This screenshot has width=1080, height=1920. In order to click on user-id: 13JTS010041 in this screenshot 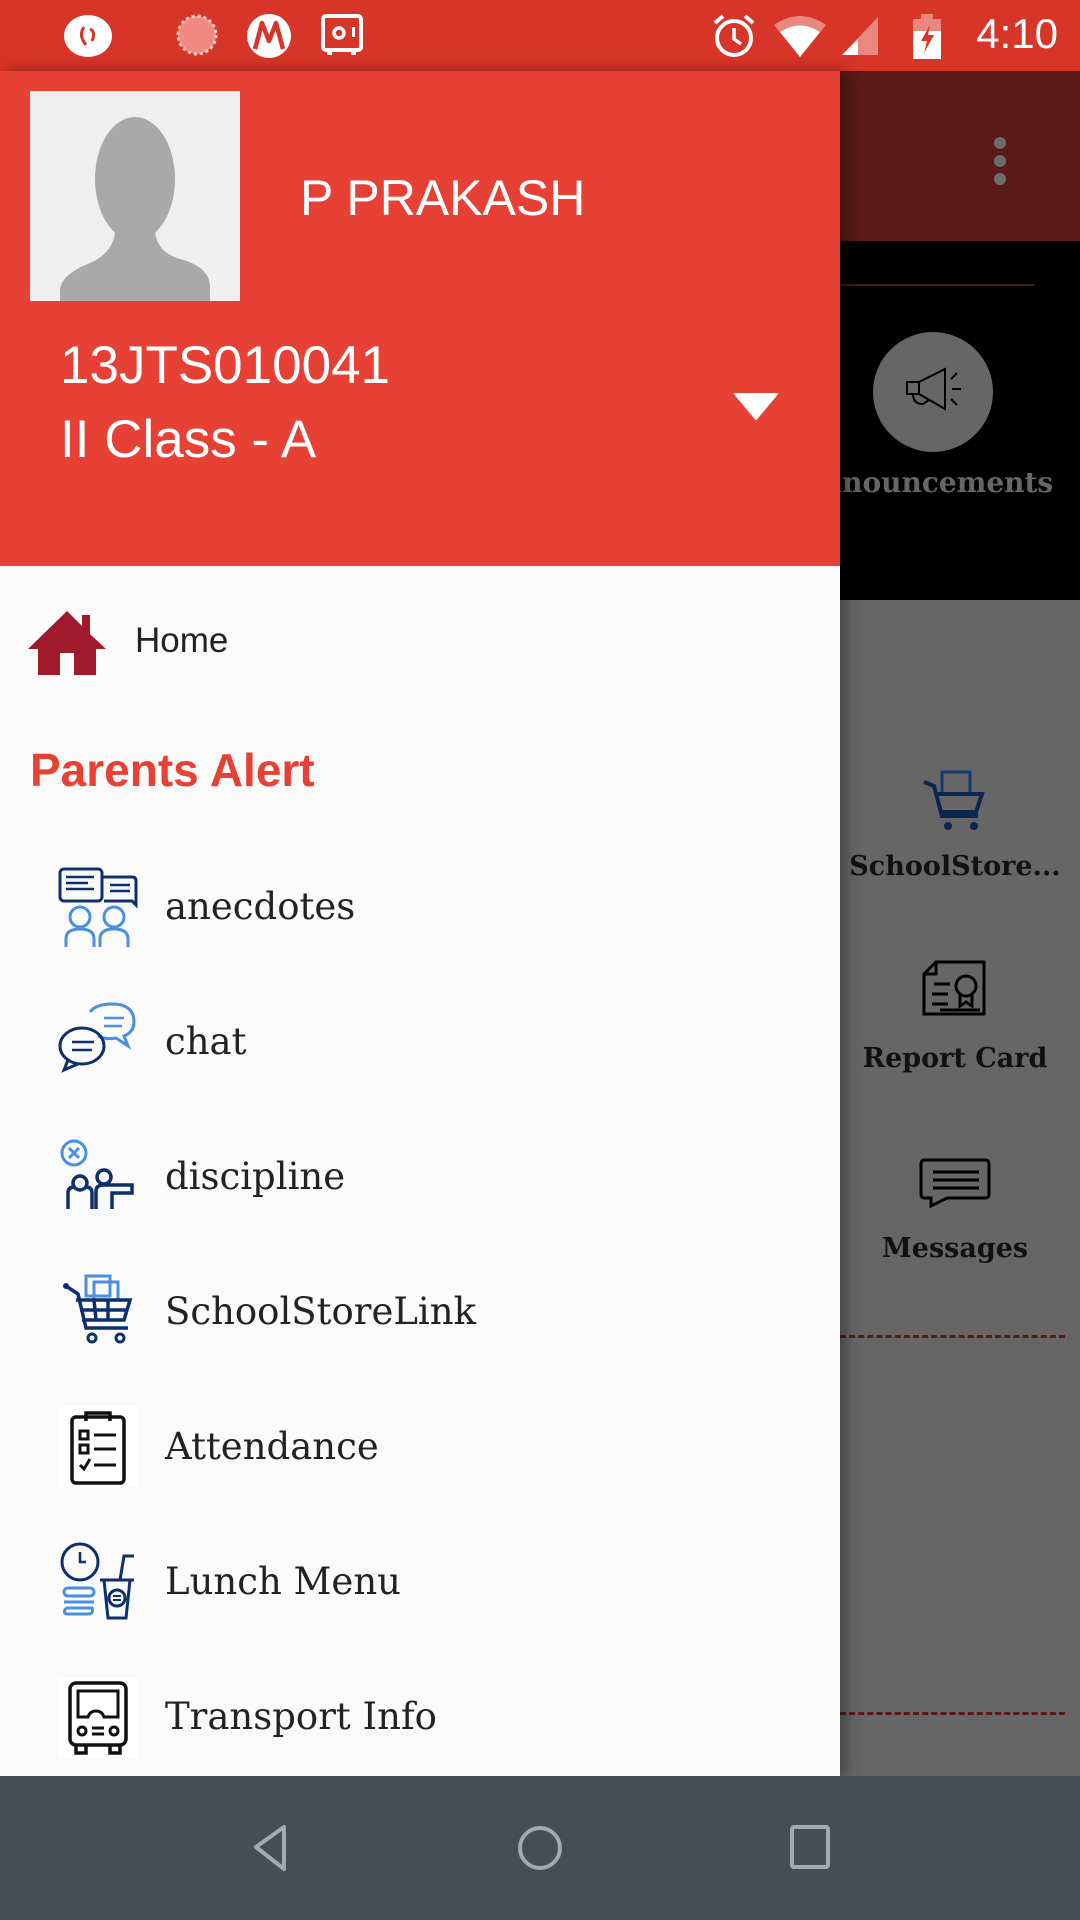, I will do `click(225, 365)`.